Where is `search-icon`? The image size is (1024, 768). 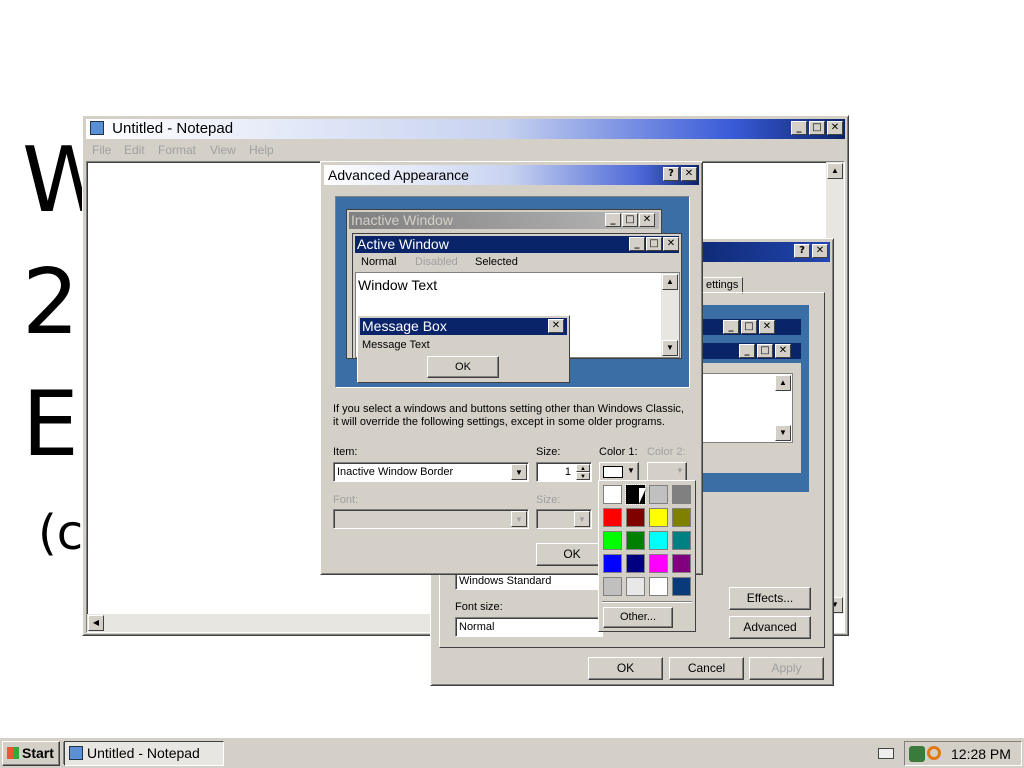
search-icon is located at coordinates (934, 753).